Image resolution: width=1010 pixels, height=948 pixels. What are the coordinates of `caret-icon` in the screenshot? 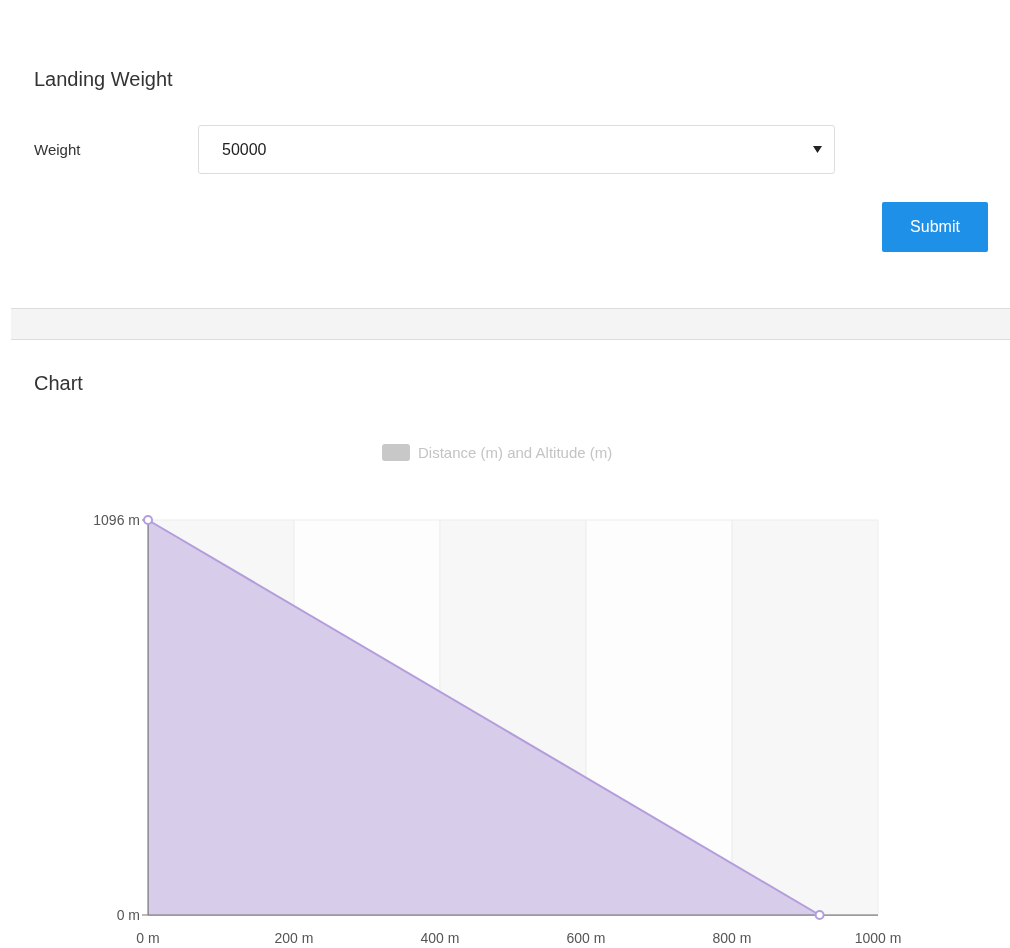 It's located at (817, 149).